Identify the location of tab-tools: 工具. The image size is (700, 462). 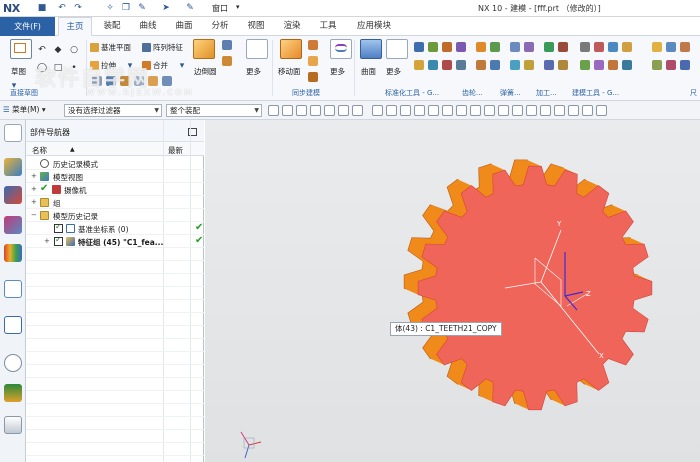
(328, 26).